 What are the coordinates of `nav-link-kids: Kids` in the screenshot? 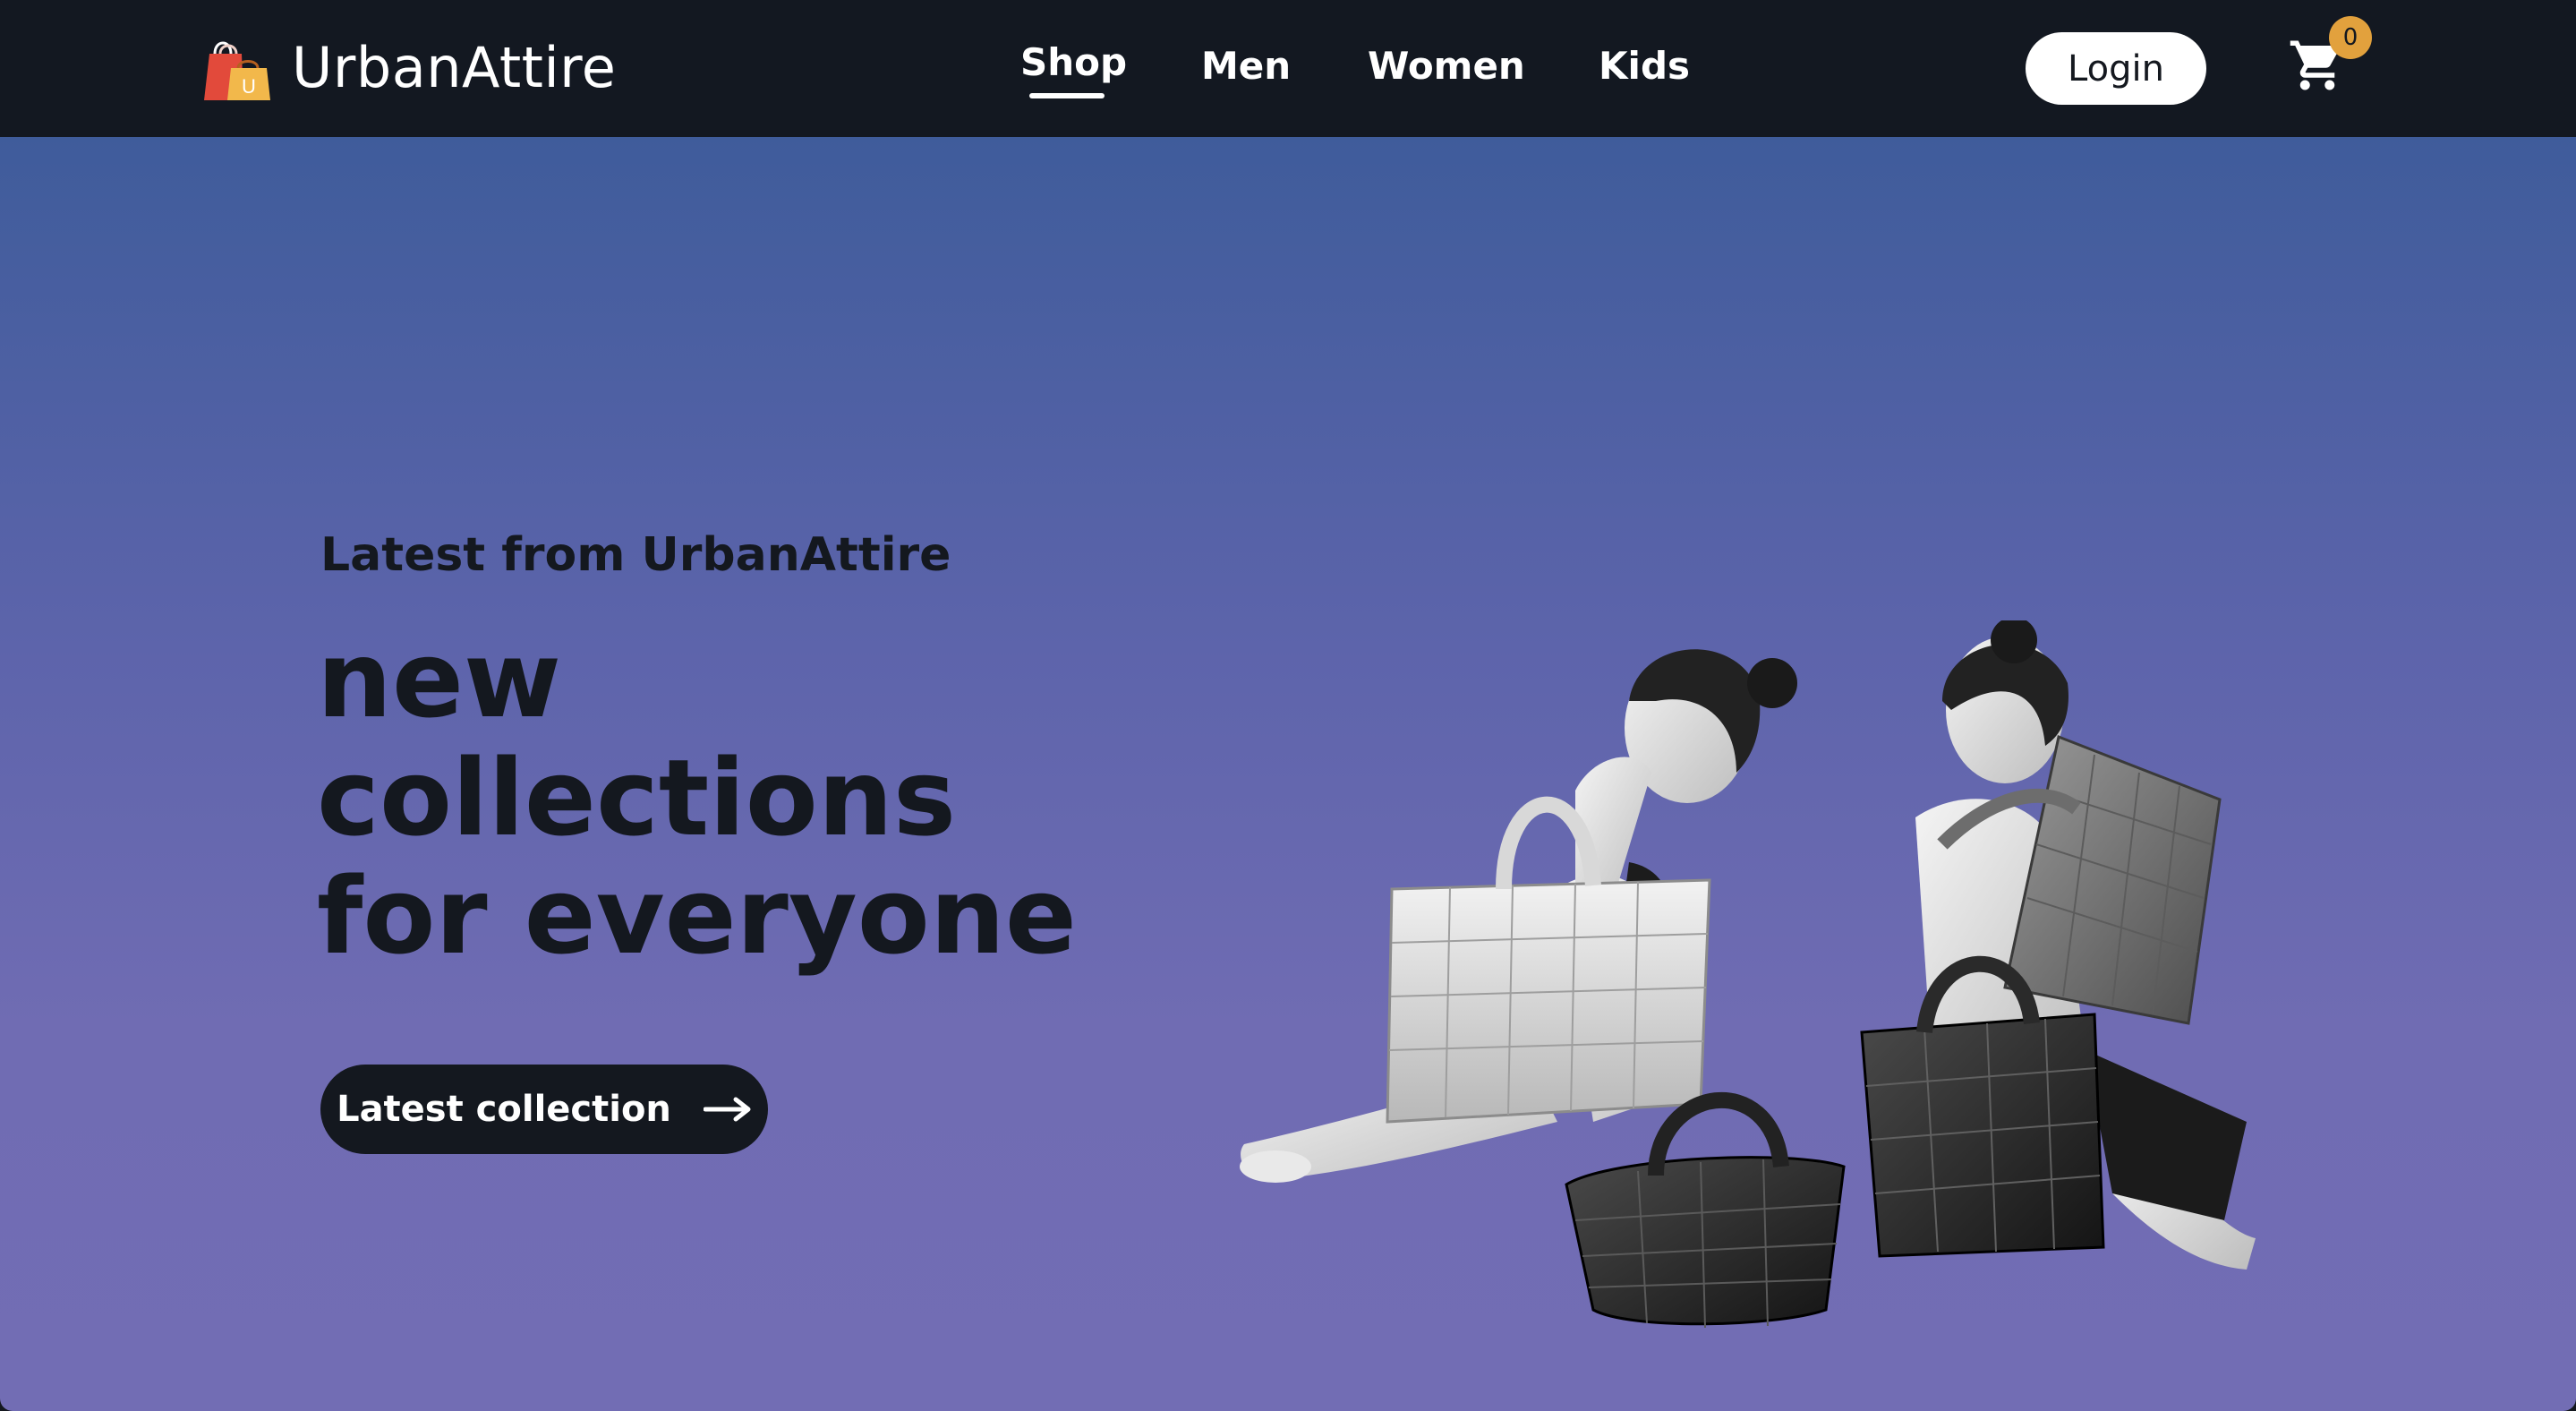 It's located at (1644, 66).